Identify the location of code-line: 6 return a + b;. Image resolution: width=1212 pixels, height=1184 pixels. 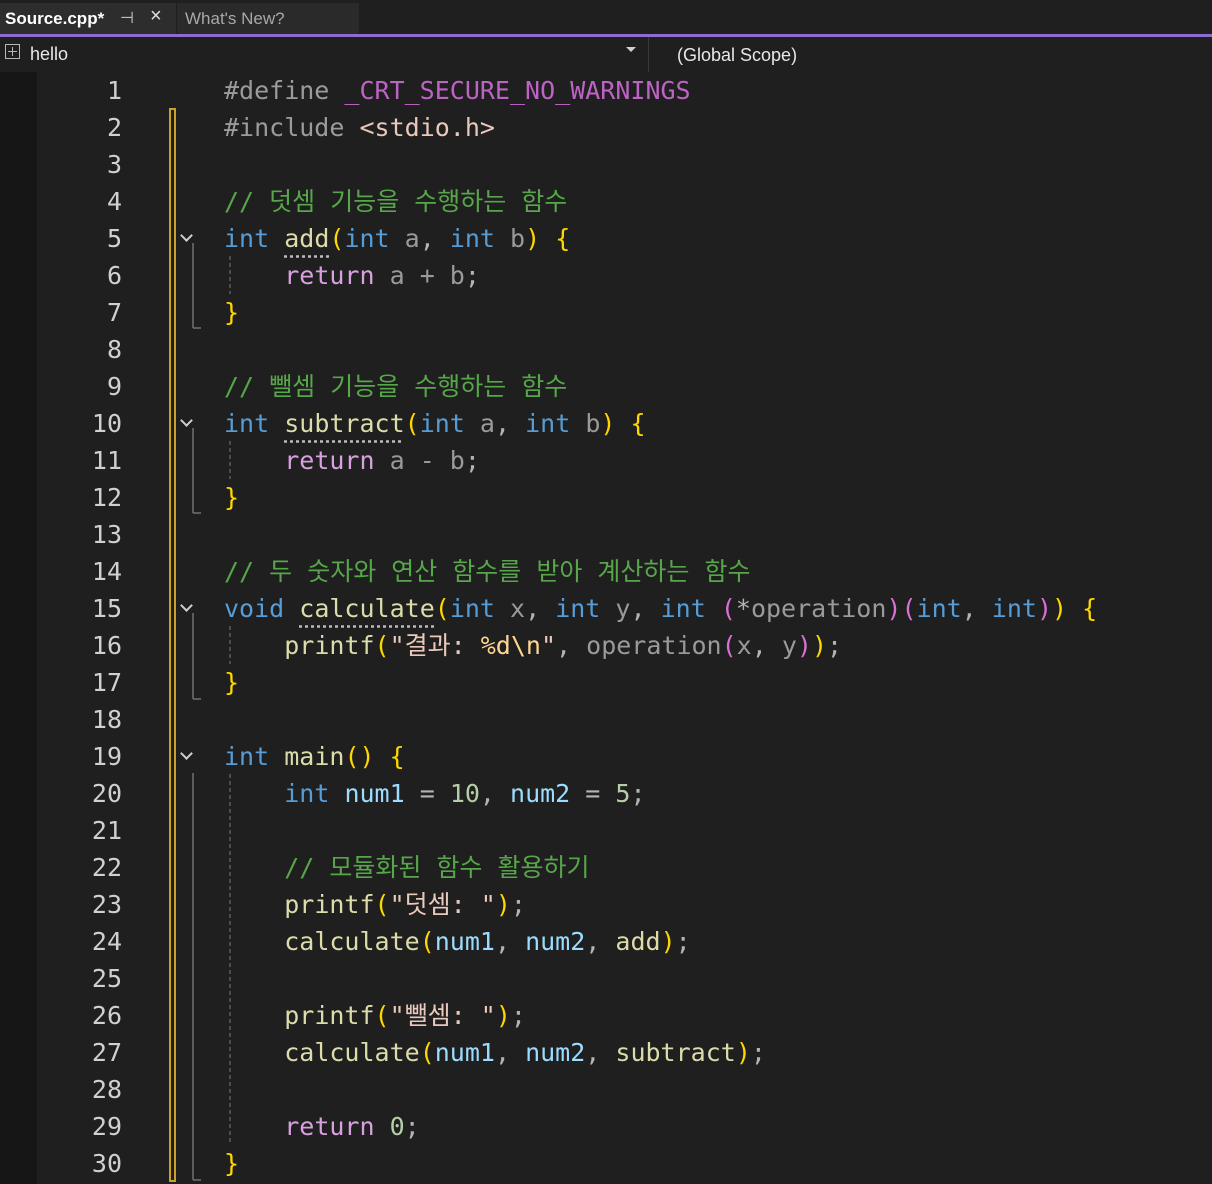
(606, 275).